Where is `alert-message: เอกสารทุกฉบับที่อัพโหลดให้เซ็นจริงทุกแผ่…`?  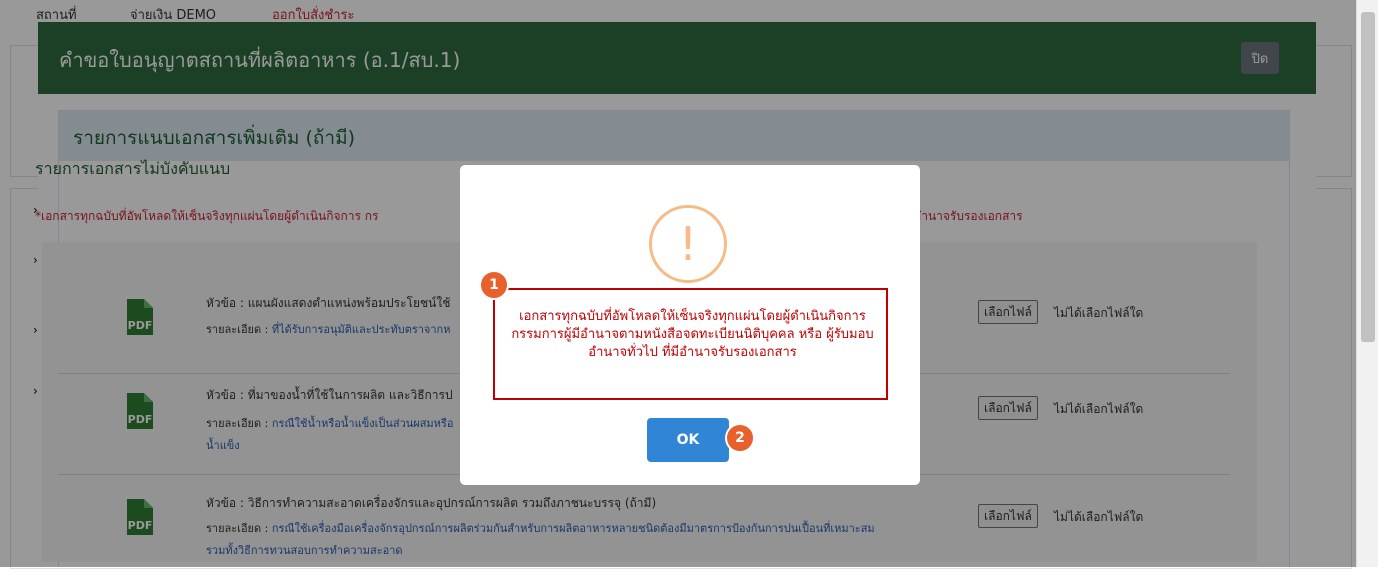 alert-message: เอกสารทุกฉบับที่อัพโหลดให้เซ็นจริงทุกแผ่… is located at coordinates (692, 334).